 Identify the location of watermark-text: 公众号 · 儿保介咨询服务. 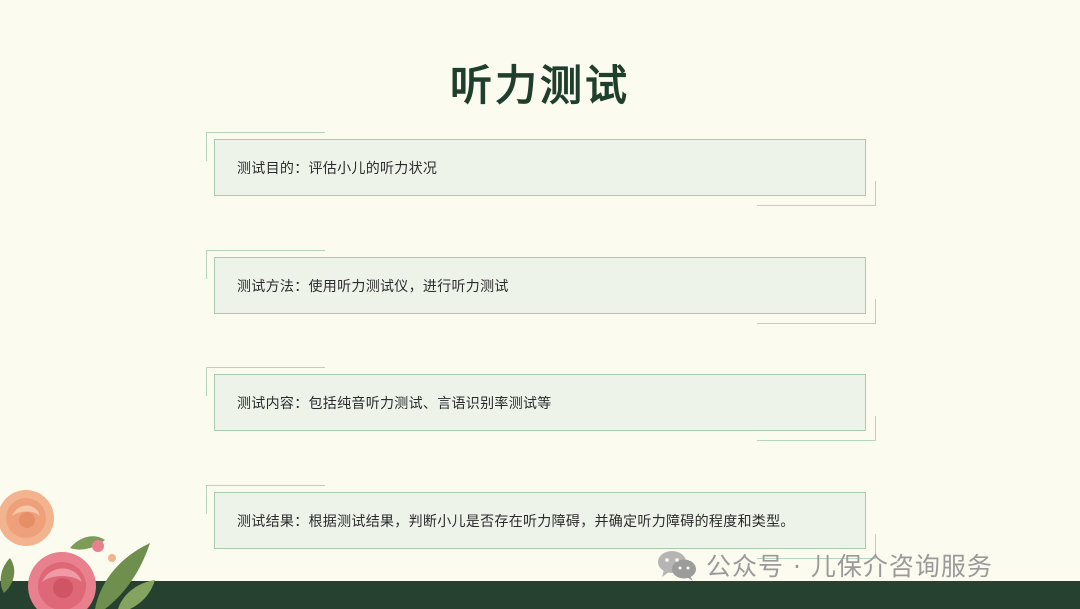
(849, 566).